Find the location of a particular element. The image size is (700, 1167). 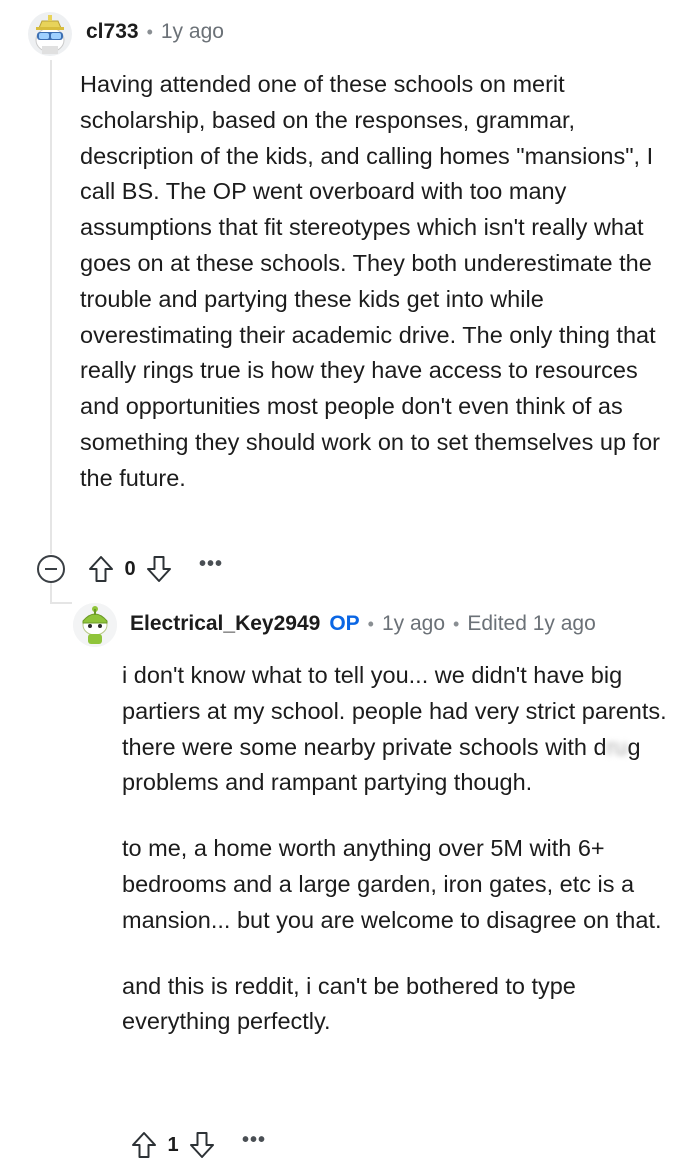

comment-meta: cl733 • 1y ago is located at coordinates (155, 32).